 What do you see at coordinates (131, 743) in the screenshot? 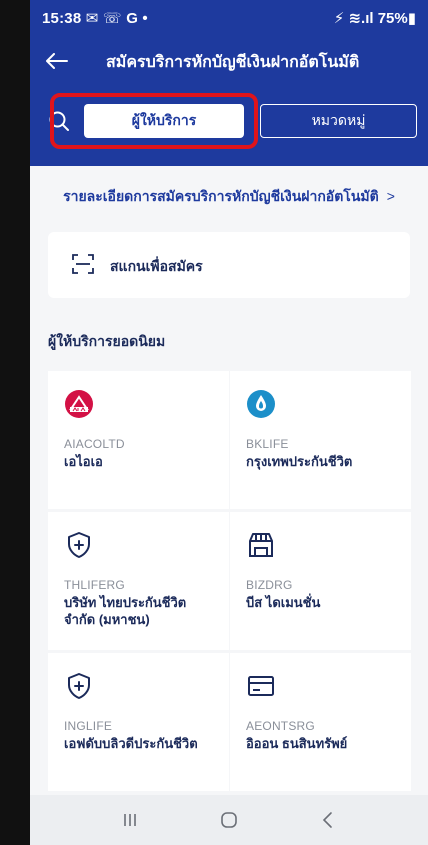
I see `provider-name: เอฟดับบลิวดีประกันชีวิต` at bounding box center [131, 743].